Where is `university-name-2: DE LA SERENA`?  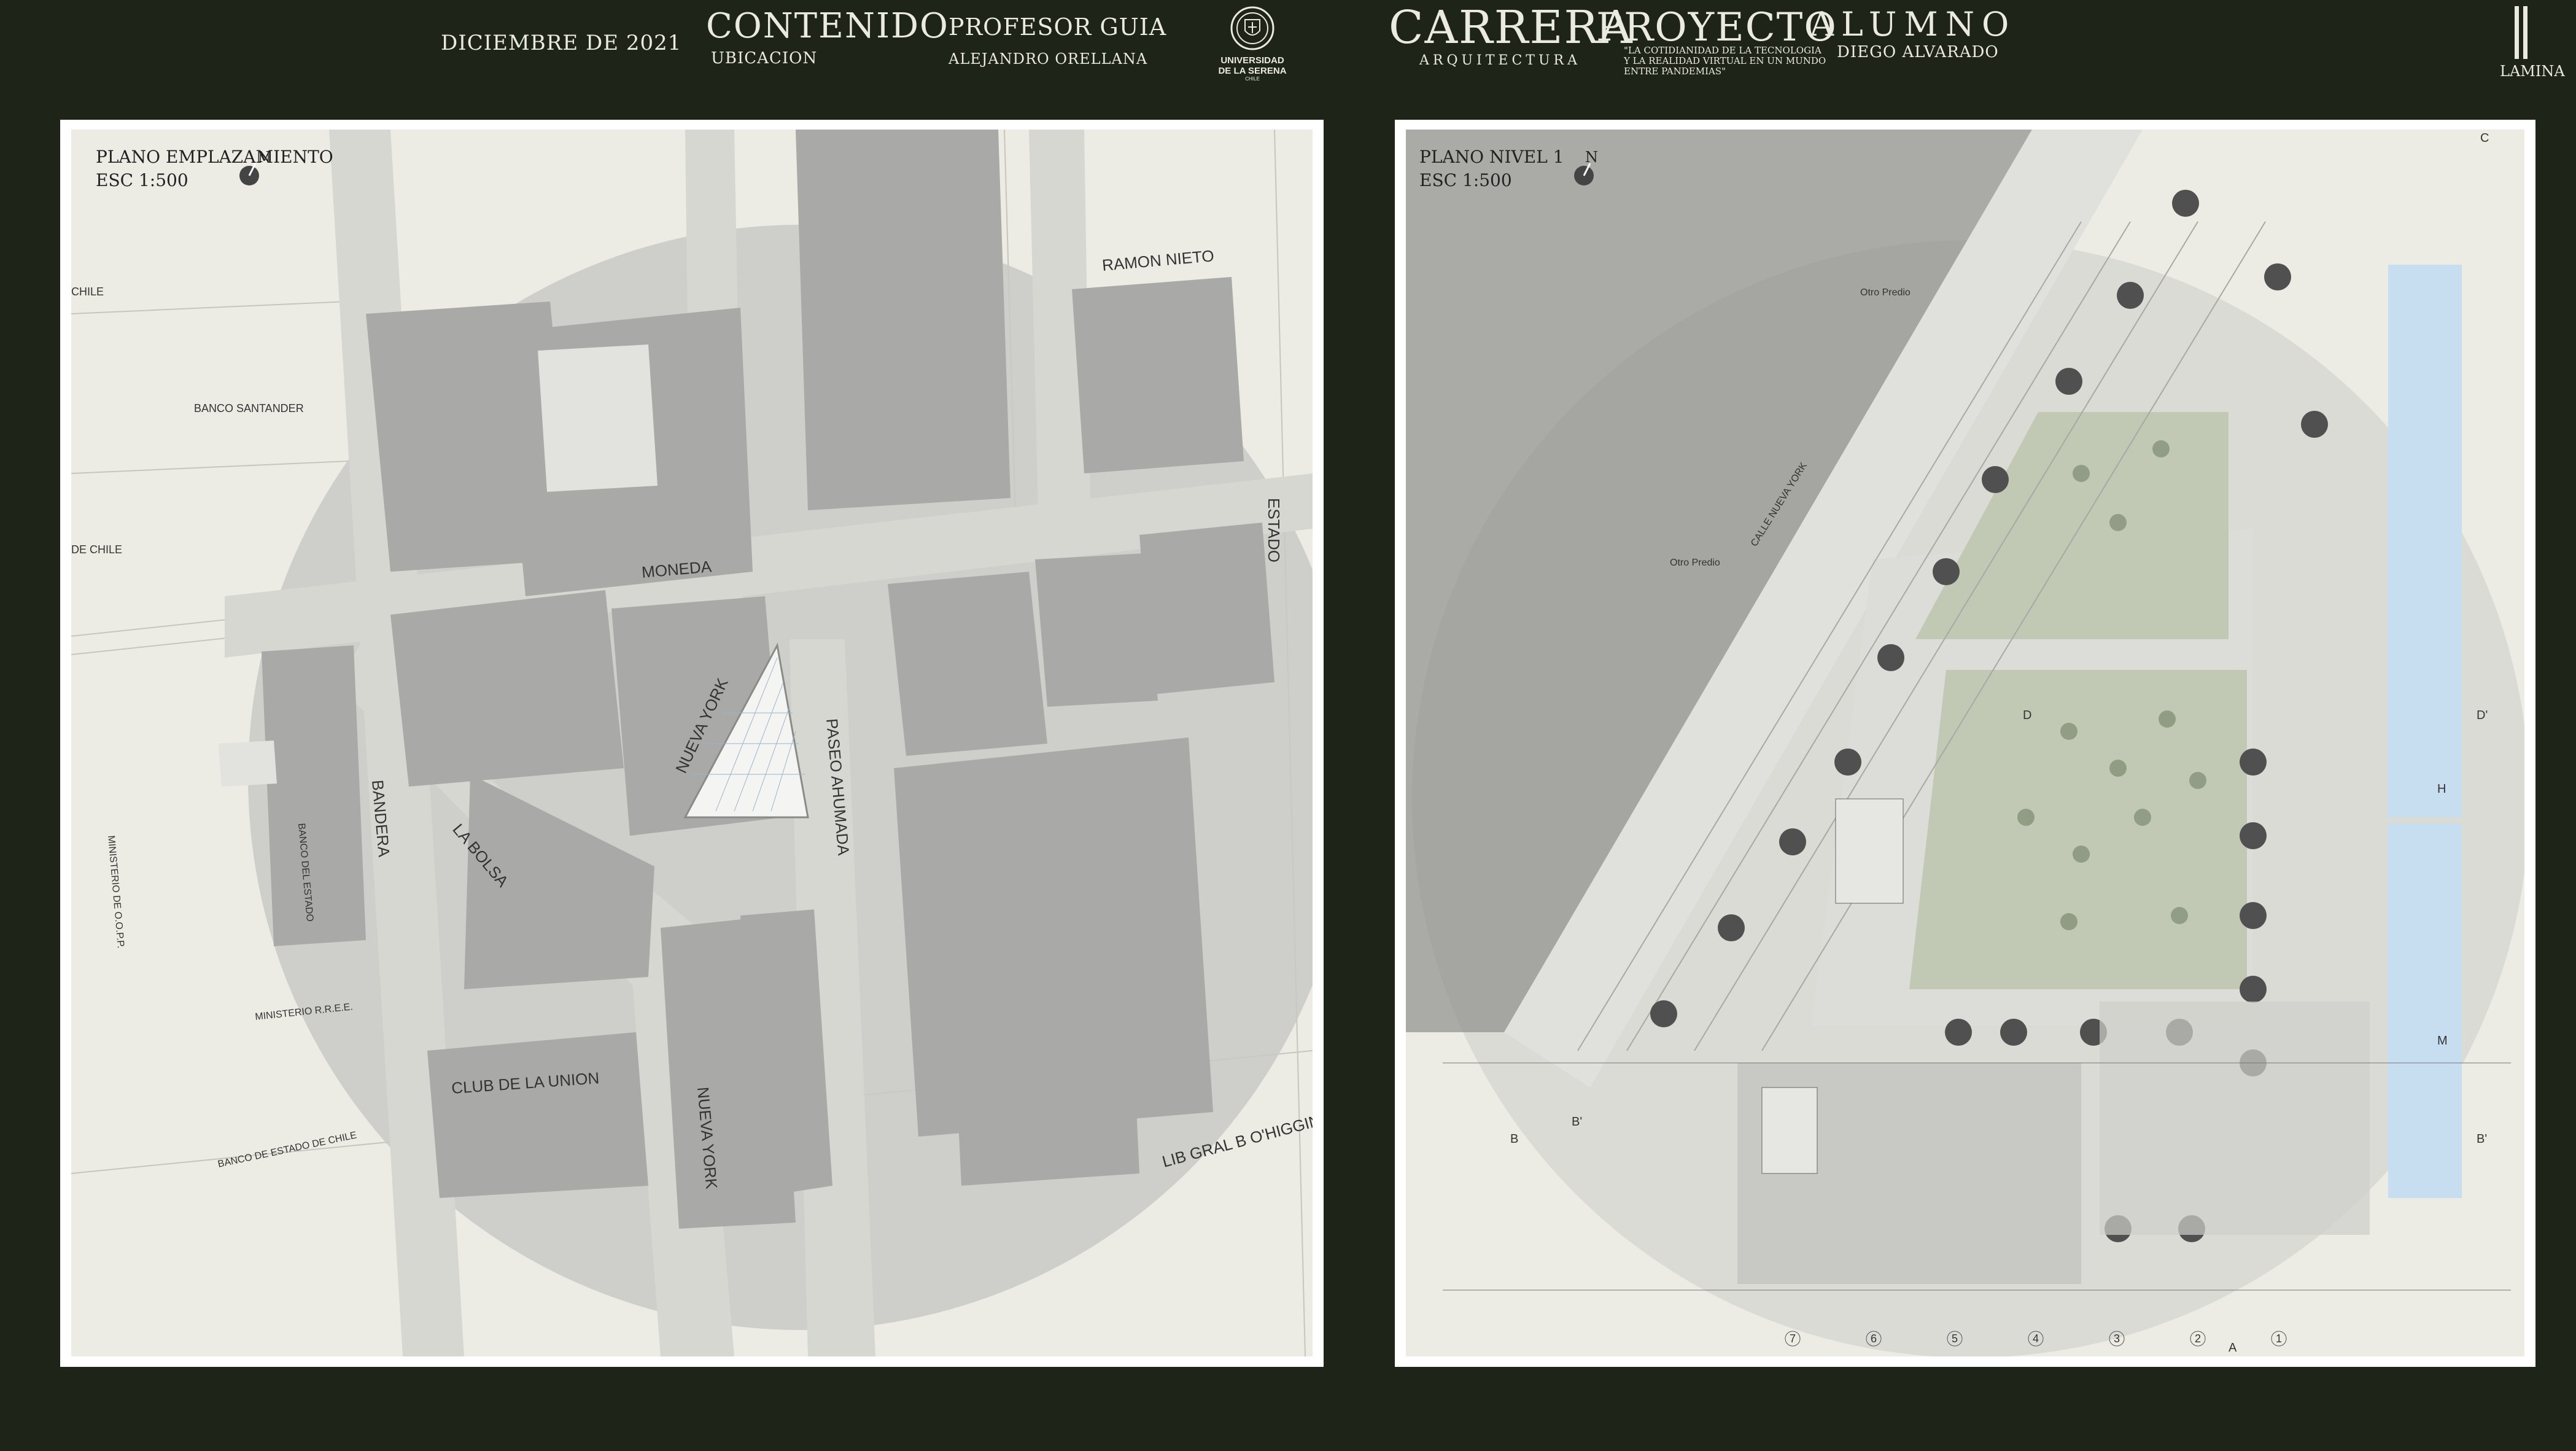
university-name-2: DE LA SERENA is located at coordinates (1252, 71).